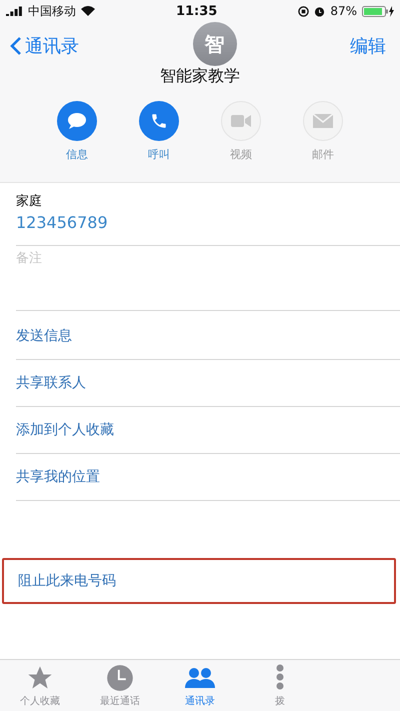 This screenshot has width=400, height=711. Describe the element at coordinates (343, 11) in the screenshot. I see `battery-percent: 87%` at that location.